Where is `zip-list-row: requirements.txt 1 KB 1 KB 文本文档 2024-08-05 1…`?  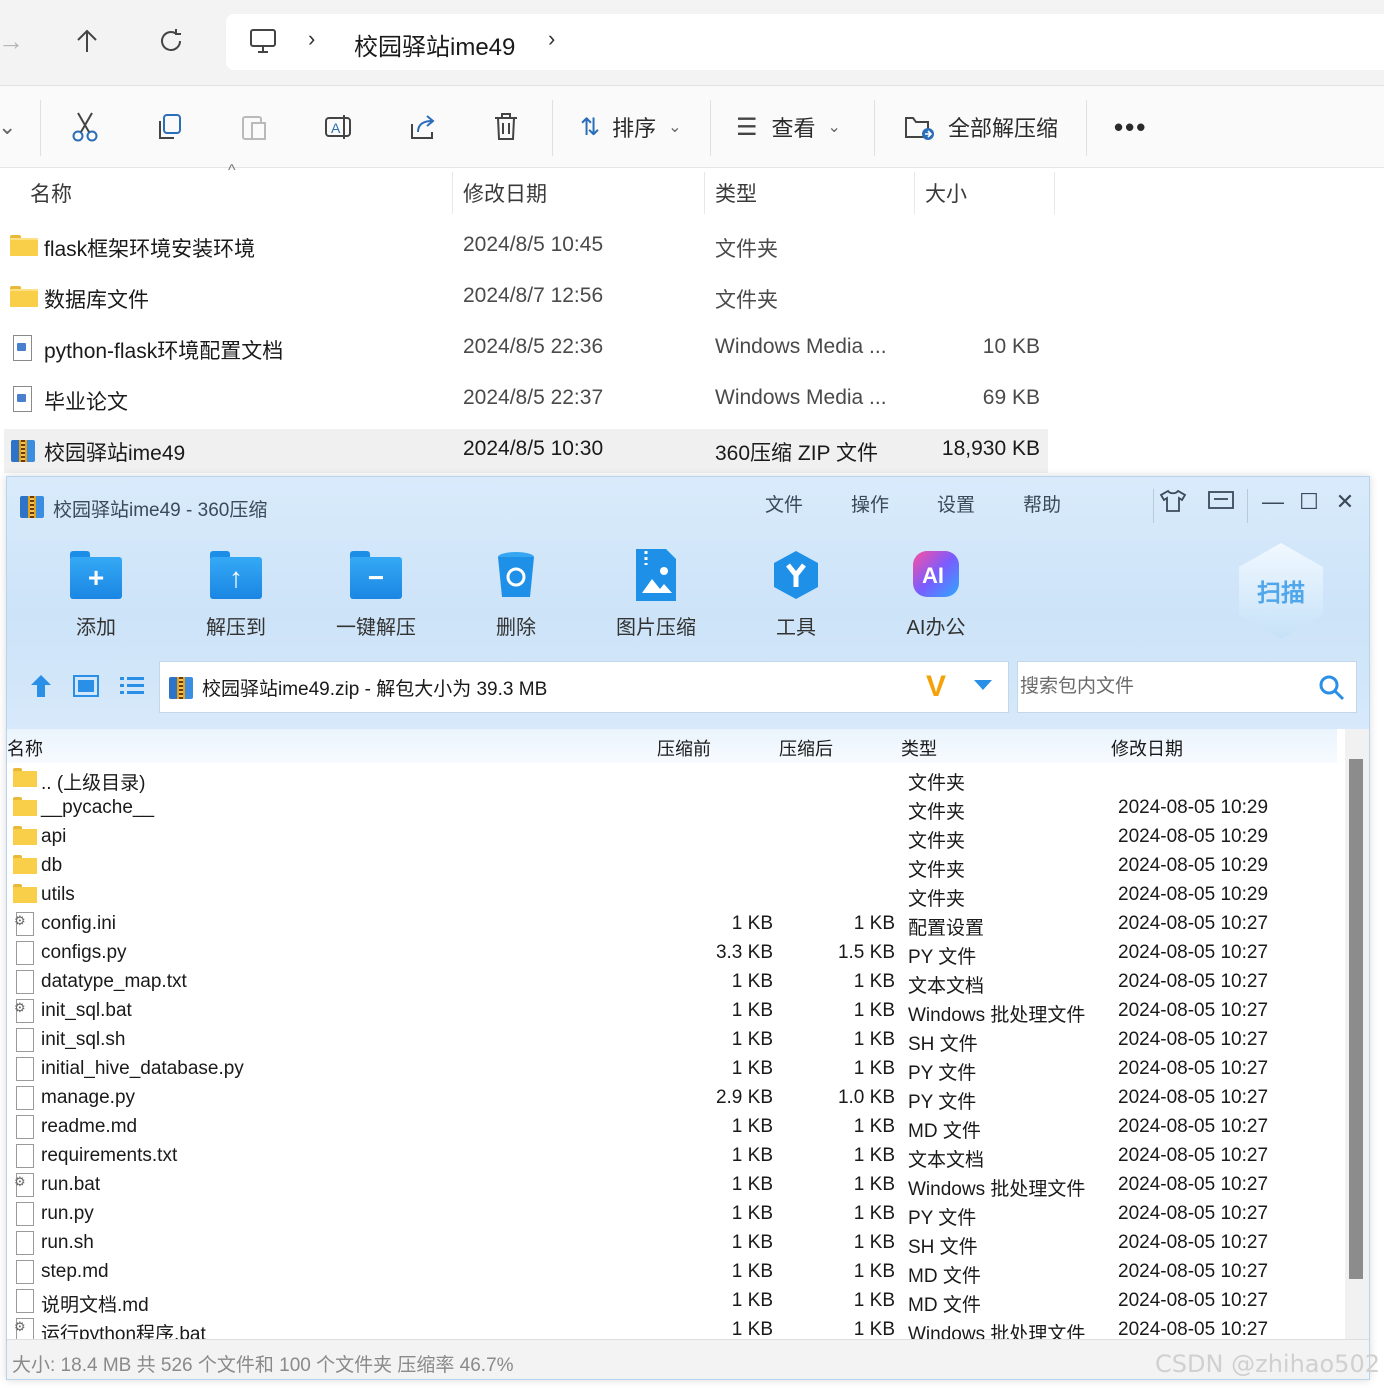 zip-list-row: requirements.txt 1 KB 1 KB 文本文档 2024-08-05 1… is located at coordinates (672, 1156).